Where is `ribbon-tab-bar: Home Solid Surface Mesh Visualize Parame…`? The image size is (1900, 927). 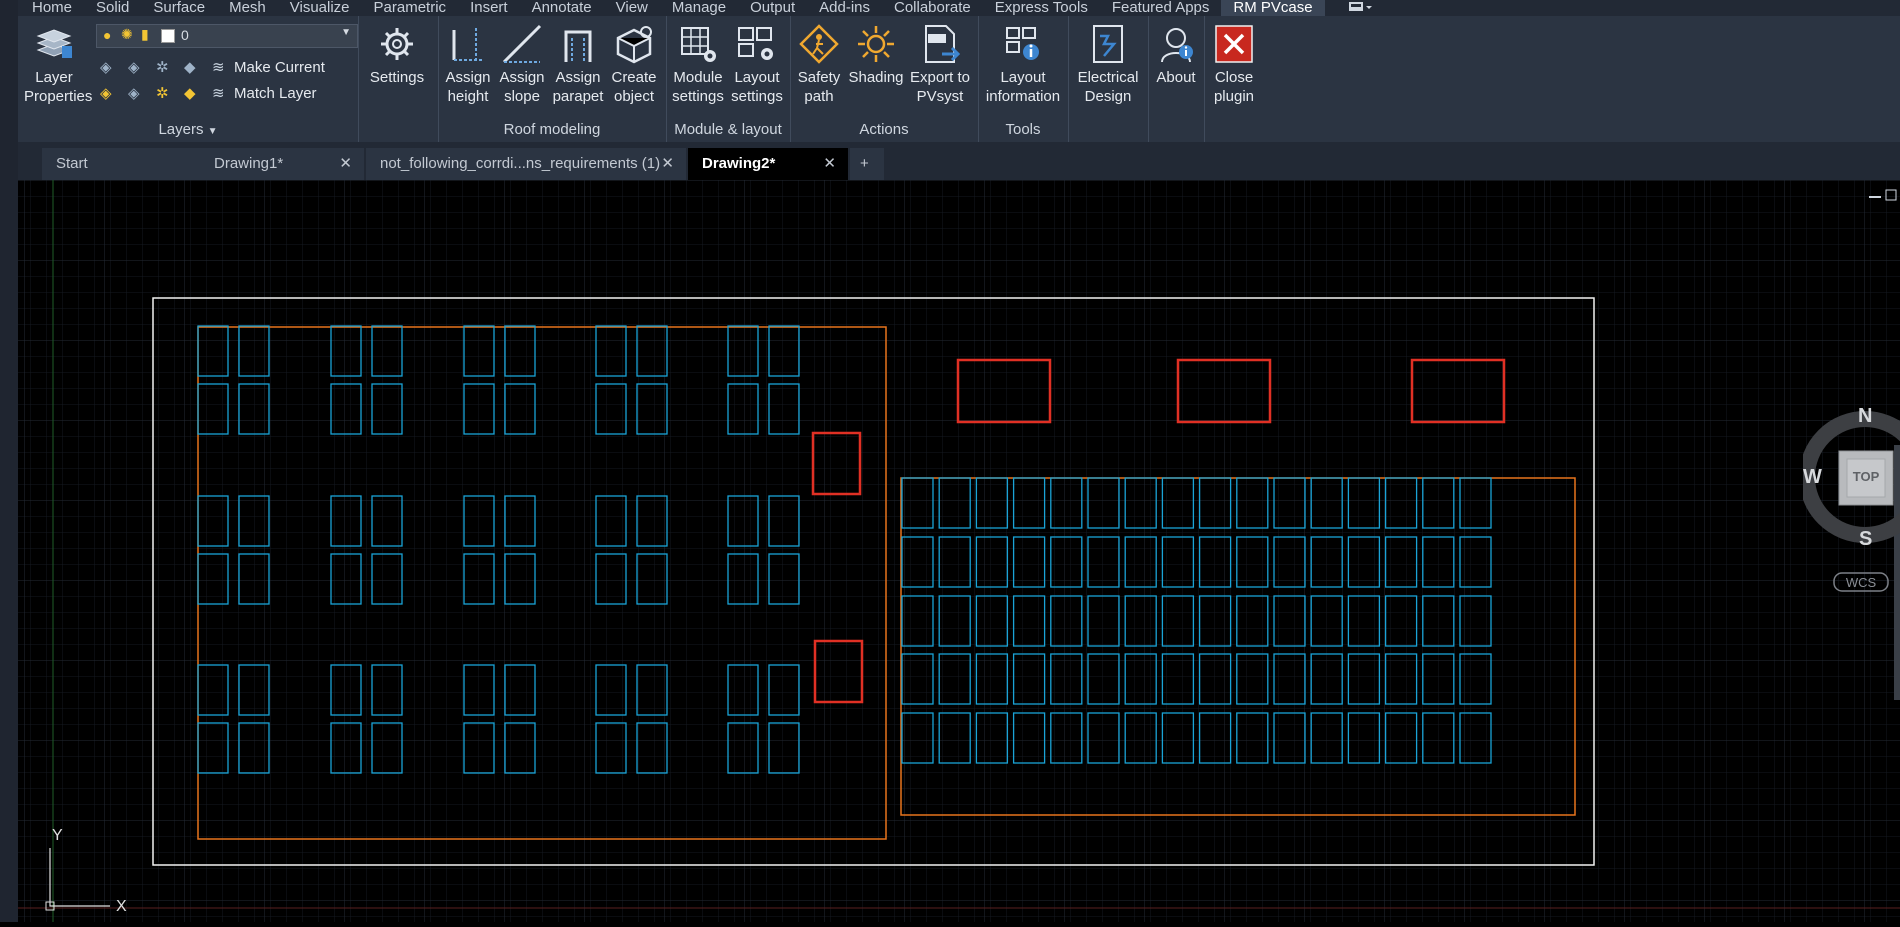 ribbon-tab-bar: Home Solid Surface Mesh Visualize Parame… is located at coordinates (959, 8).